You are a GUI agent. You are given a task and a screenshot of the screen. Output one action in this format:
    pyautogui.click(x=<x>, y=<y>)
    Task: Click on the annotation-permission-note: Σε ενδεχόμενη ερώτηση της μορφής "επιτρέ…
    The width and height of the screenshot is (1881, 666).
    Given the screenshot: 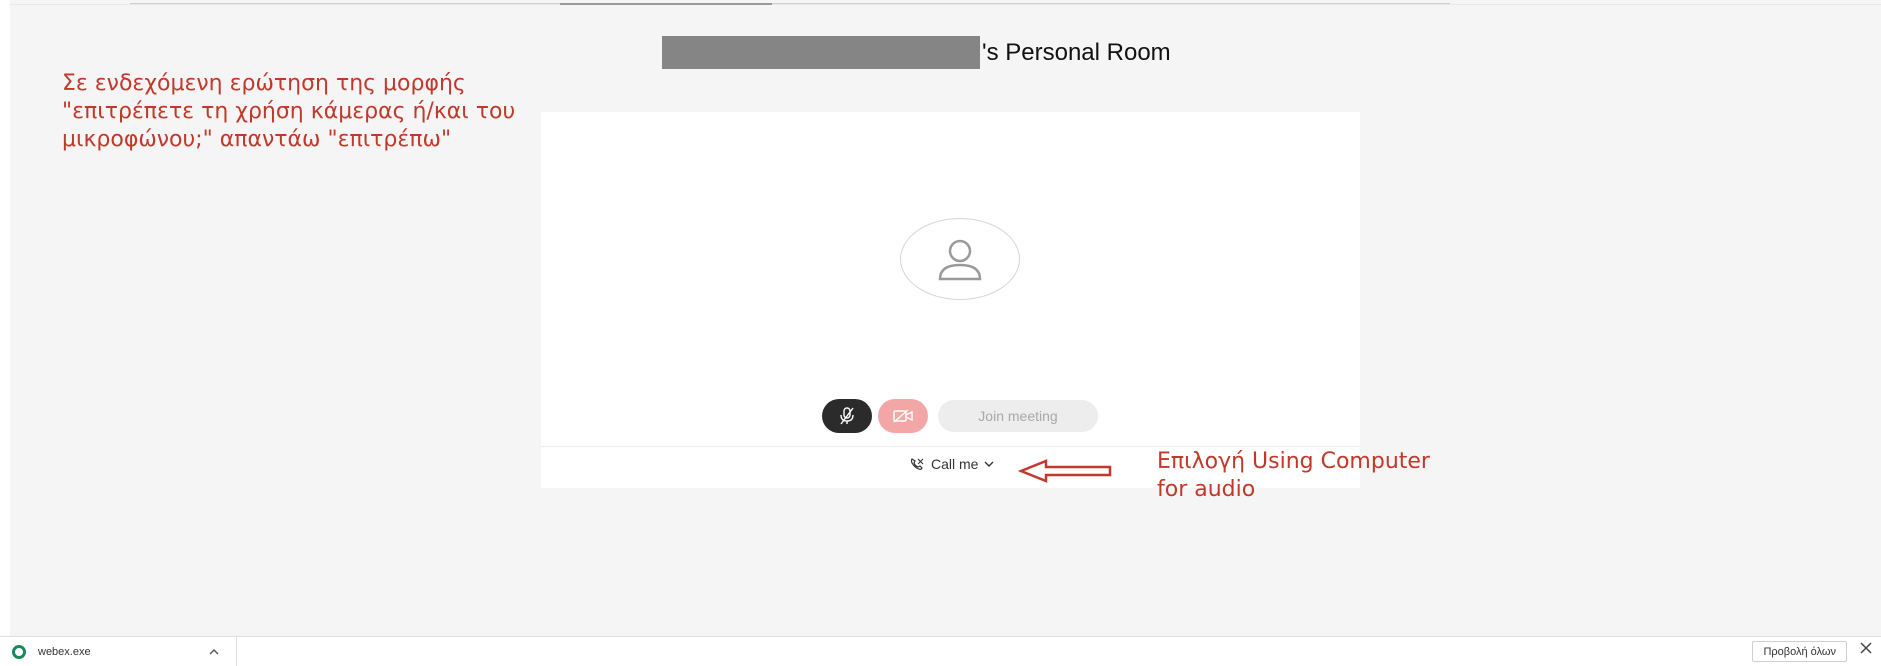 What is the action you would take?
    pyautogui.click(x=288, y=112)
    